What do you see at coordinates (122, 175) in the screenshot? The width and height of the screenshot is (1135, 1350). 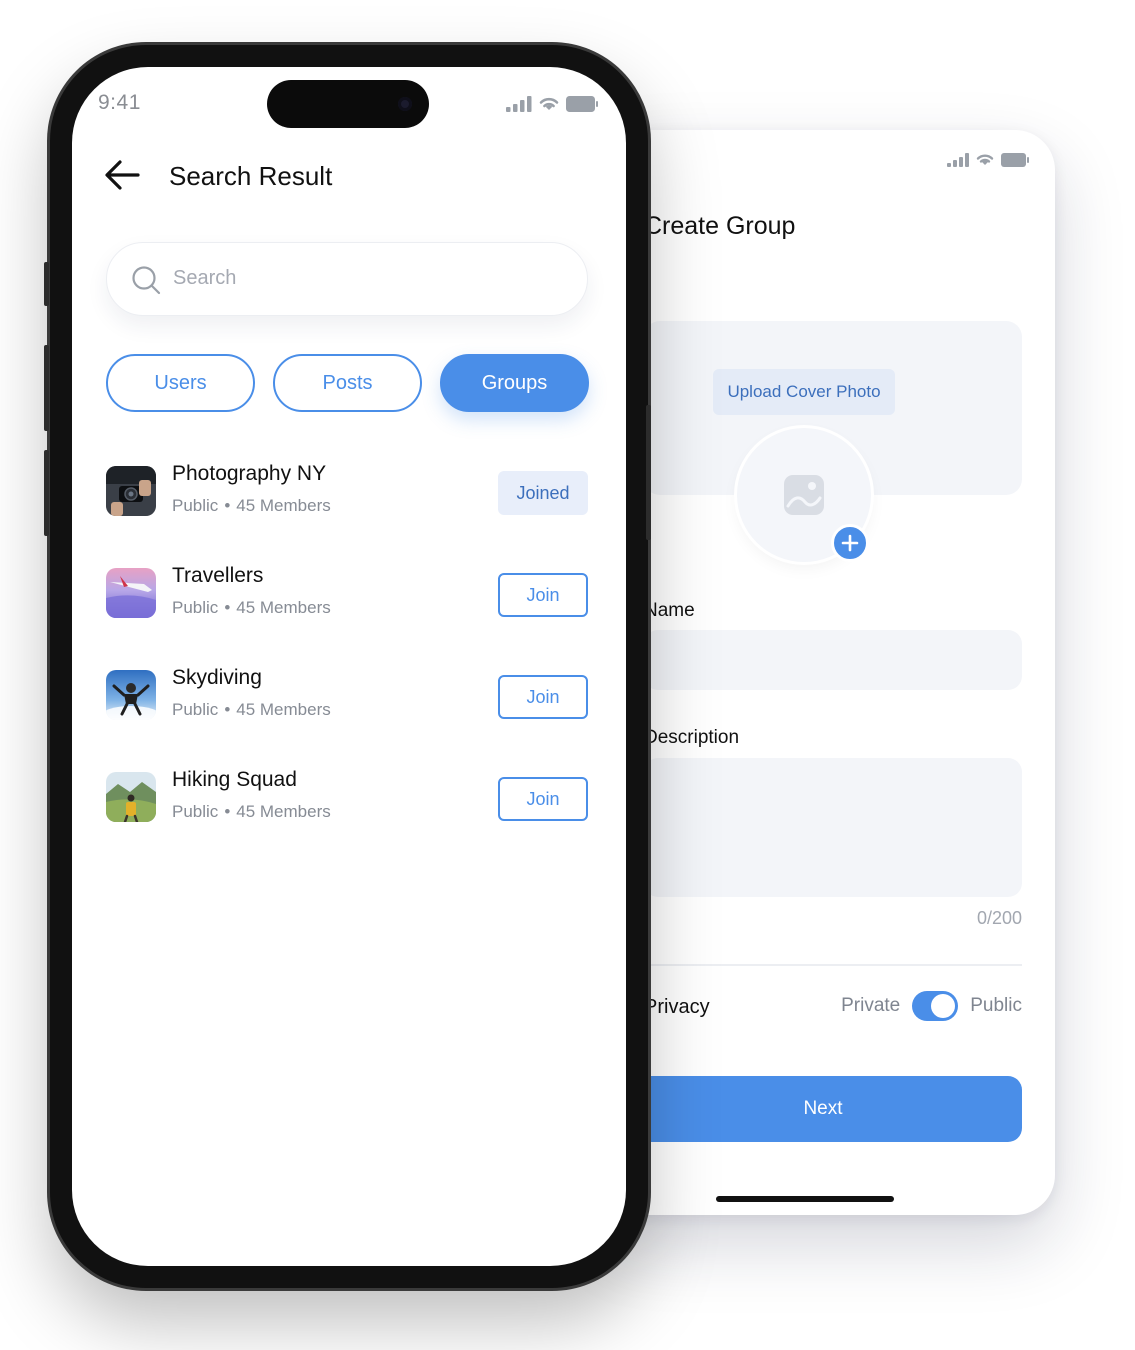 I see `back-arrow-icon` at bounding box center [122, 175].